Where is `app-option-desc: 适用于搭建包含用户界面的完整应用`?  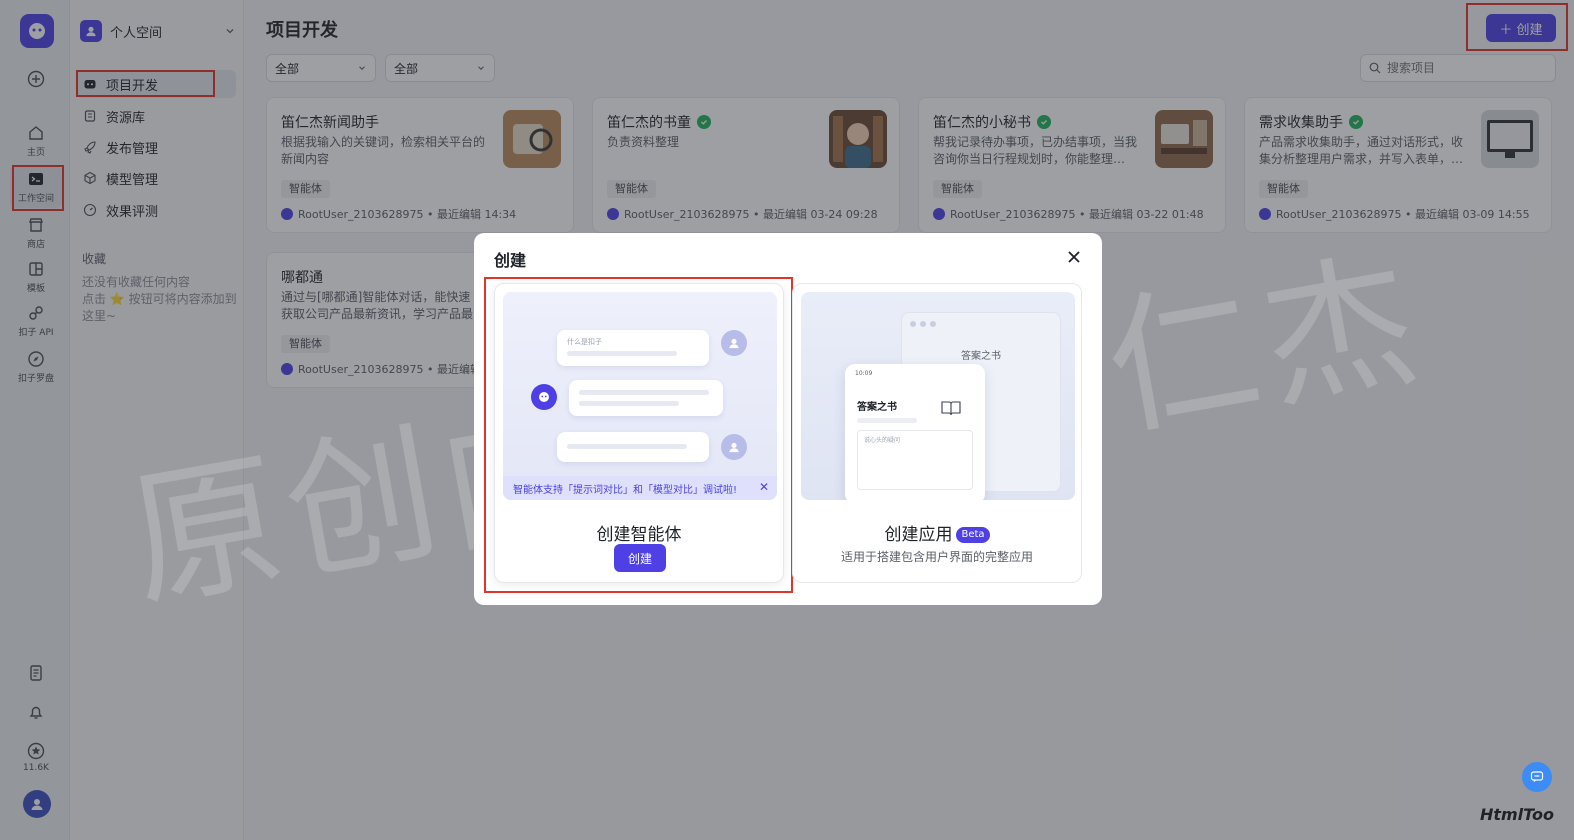 app-option-desc: 适用于搭建包含用户界面的完整应用 is located at coordinates (936, 557).